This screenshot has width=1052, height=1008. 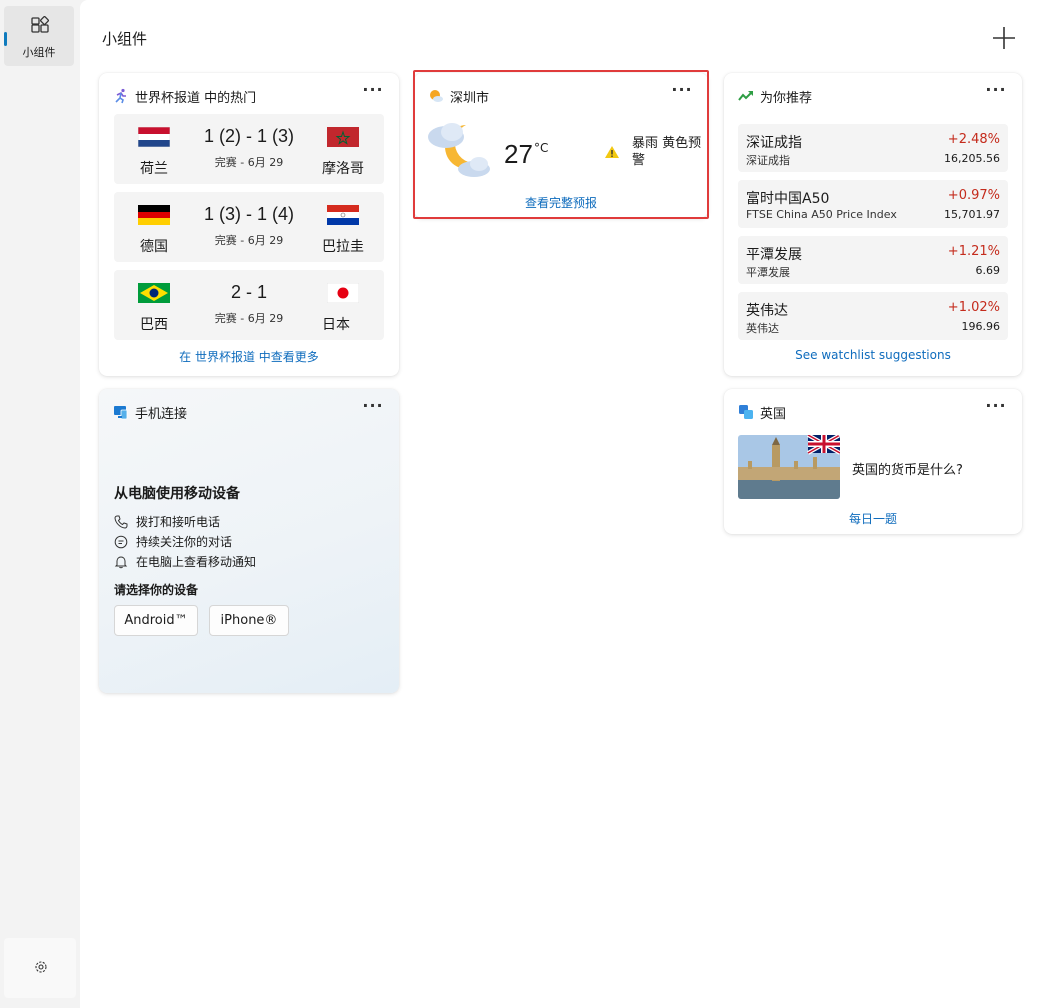 What do you see at coordinates (184, 542) in the screenshot?
I see `feature-label: 持续关注你的对话` at bounding box center [184, 542].